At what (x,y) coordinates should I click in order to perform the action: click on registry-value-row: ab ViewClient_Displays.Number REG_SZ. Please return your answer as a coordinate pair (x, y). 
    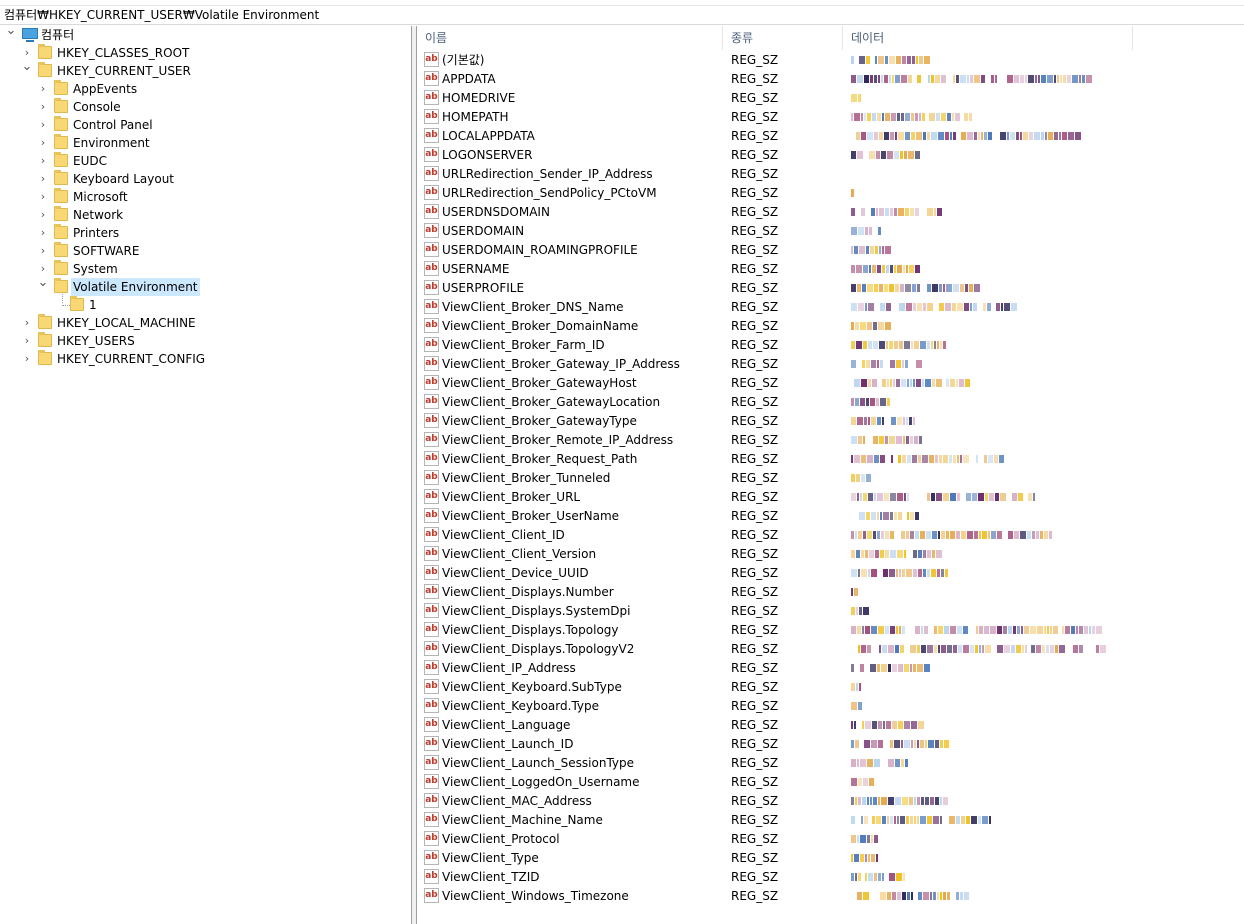
    Looking at the image, I should click on (830, 592).